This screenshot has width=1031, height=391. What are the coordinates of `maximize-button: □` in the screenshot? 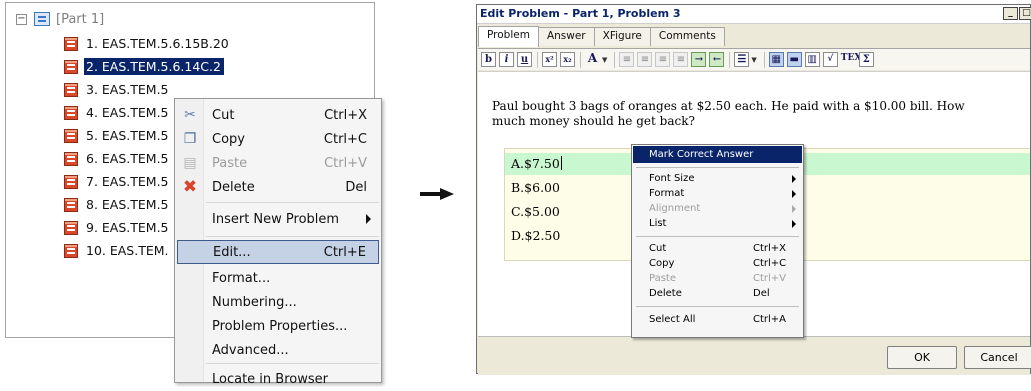 It's located at (1025, 13).